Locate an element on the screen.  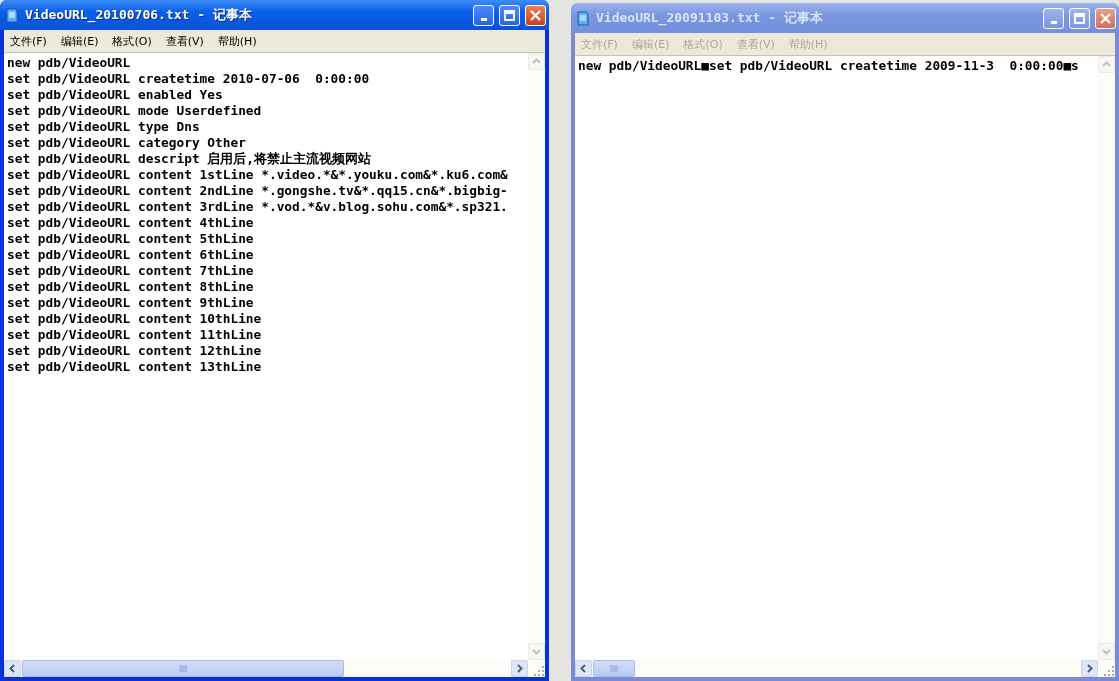
text-line: new pdb/VideoURL■set pdb/VideoURL createtime 2009-11-3 0:00:00■s is located at coordinates (829, 66).